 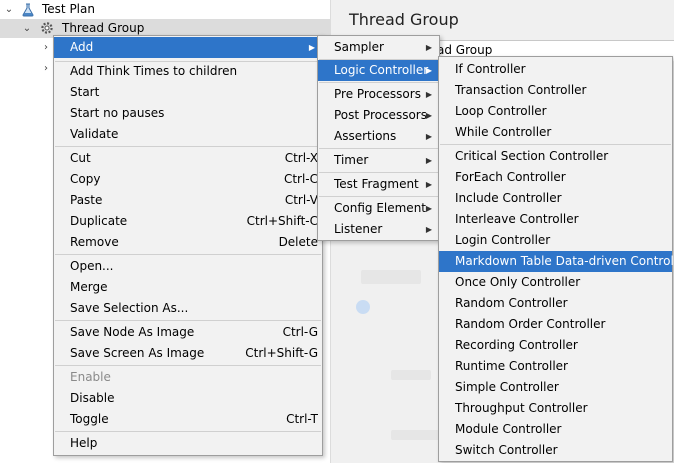 I want to click on menu-item-add: Add ▶, so click(x=188, y=47).